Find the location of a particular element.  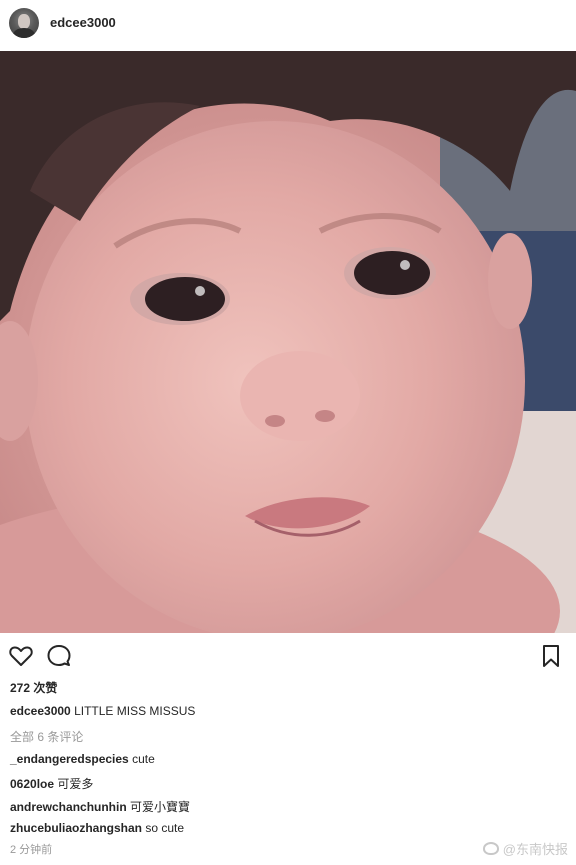

comment-username: andrewchanchunhin is located at coordinates (68, 807).